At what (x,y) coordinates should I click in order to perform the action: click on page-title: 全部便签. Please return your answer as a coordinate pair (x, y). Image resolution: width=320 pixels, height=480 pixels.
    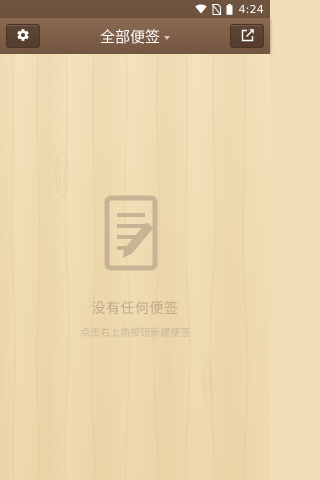
    Looking at the image, I should click on (129, 36).